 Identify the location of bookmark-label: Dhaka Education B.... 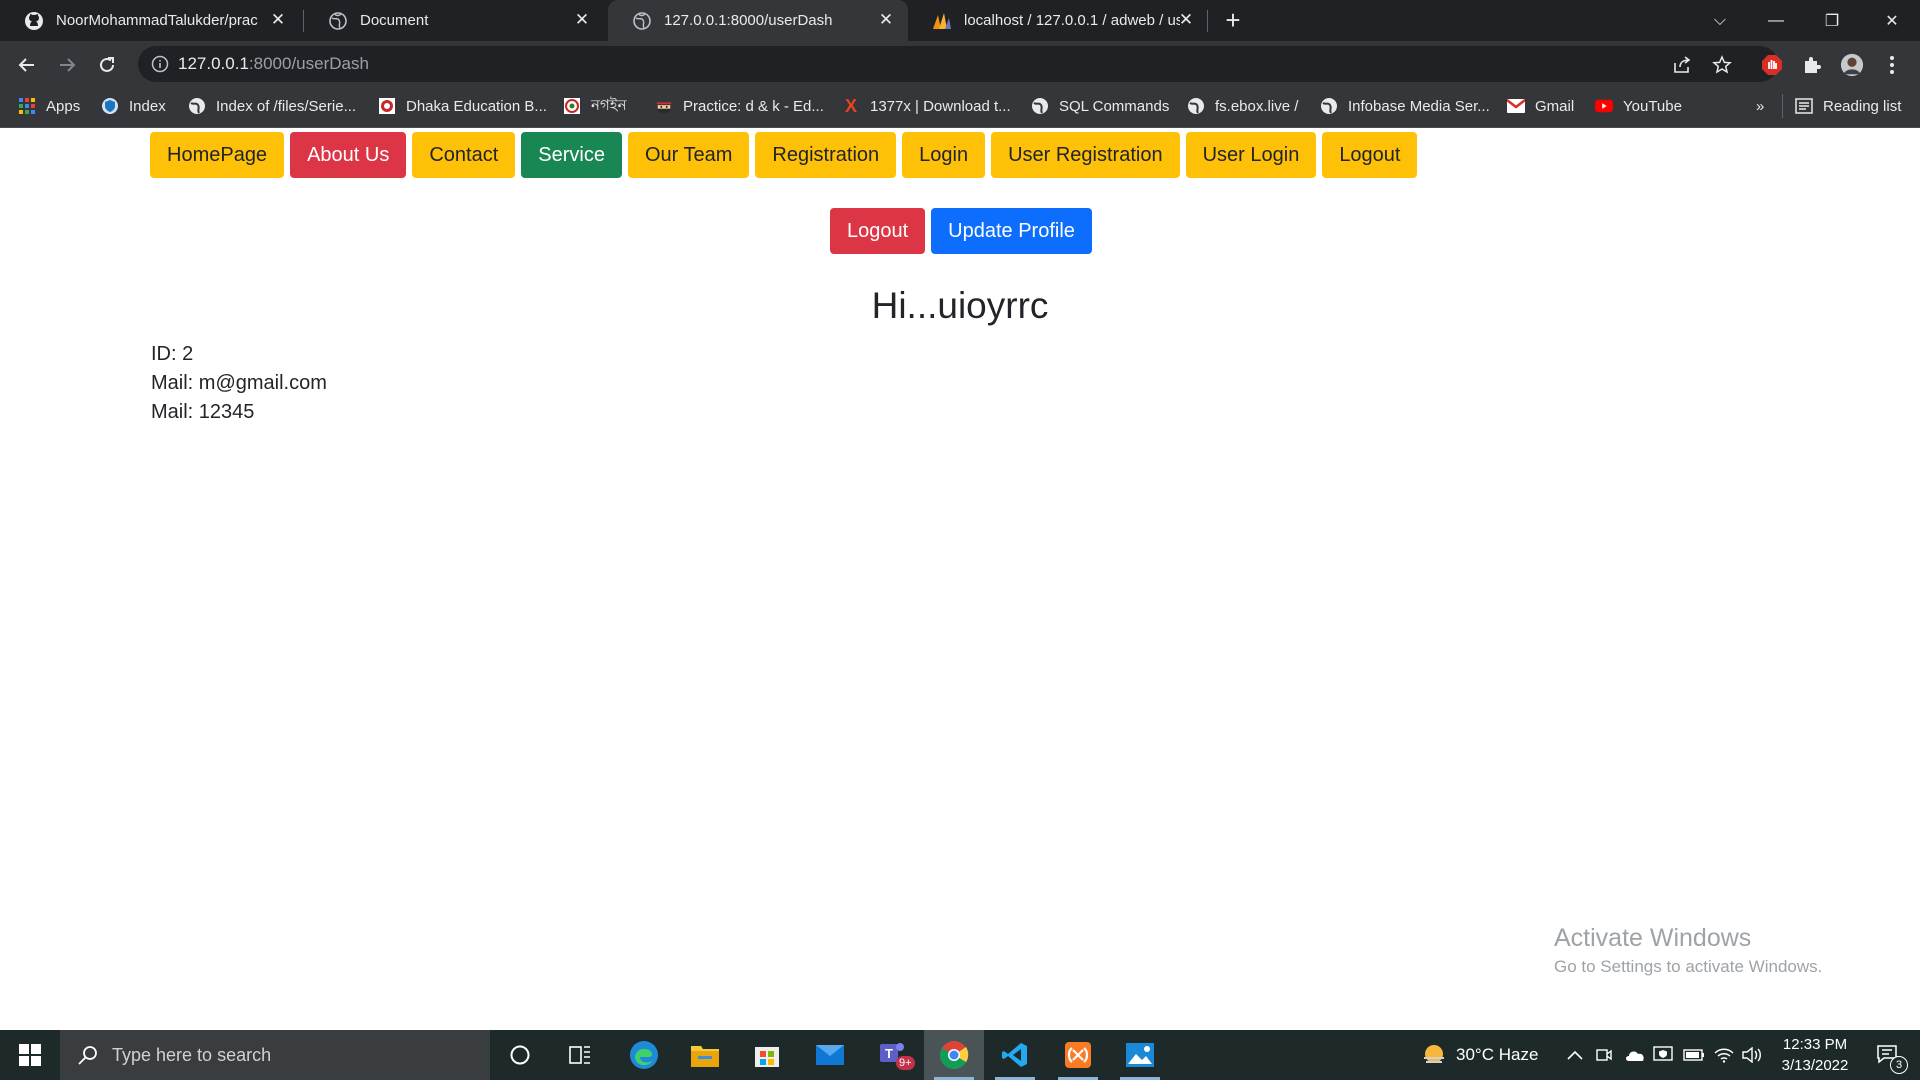
(476, 106).